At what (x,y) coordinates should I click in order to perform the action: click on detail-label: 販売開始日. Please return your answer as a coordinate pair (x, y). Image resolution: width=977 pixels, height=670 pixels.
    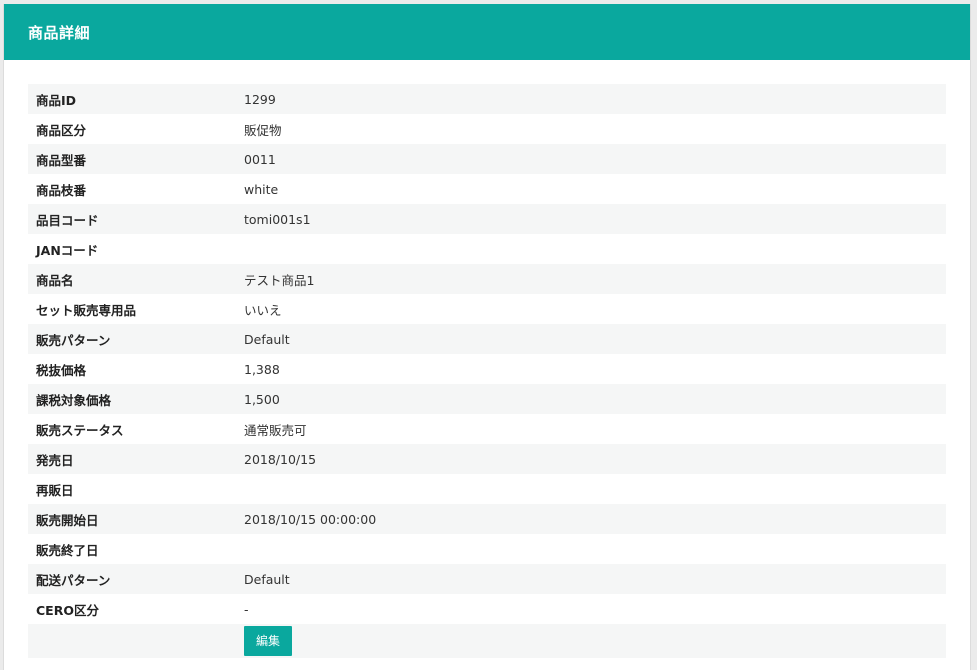
    Looking at the image, I should click on (67, 520).